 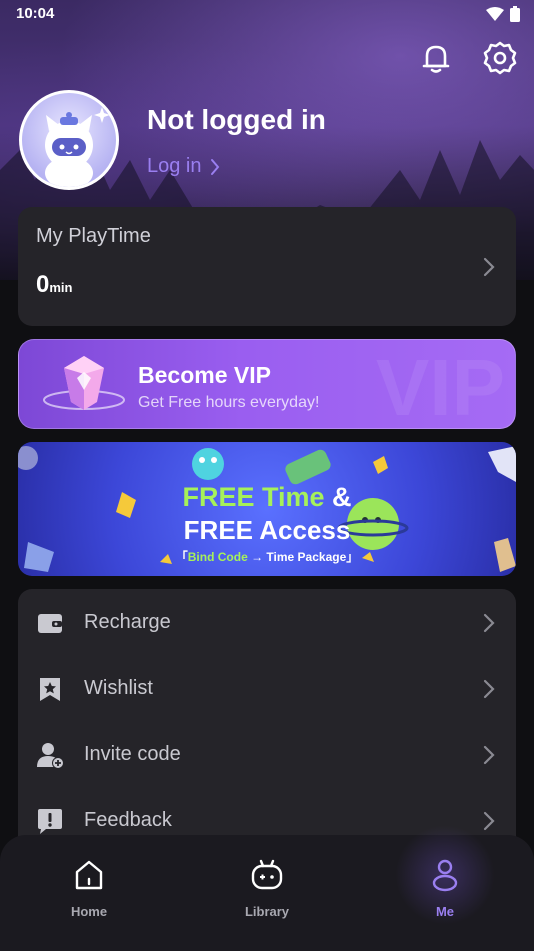 I want to click on status-bar: 10:04, so click(x=267, y=15).